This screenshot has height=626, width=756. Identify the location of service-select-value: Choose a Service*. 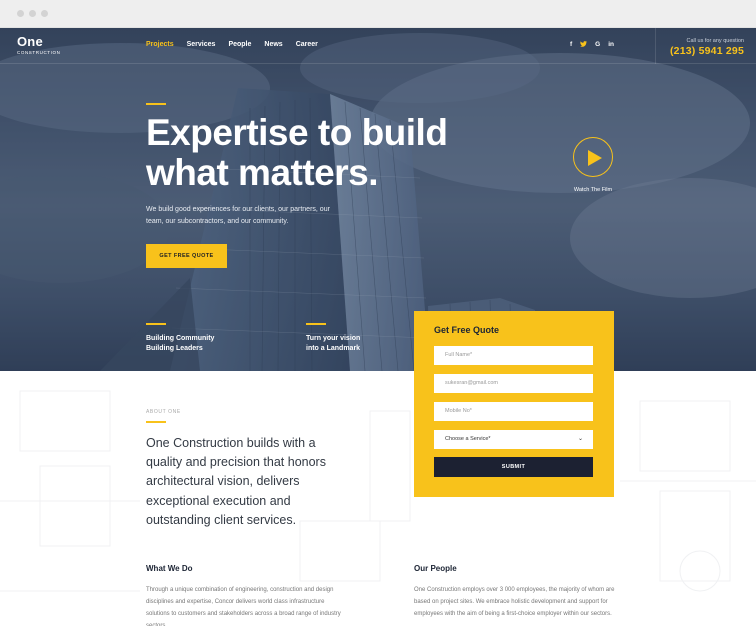
(468, 439).